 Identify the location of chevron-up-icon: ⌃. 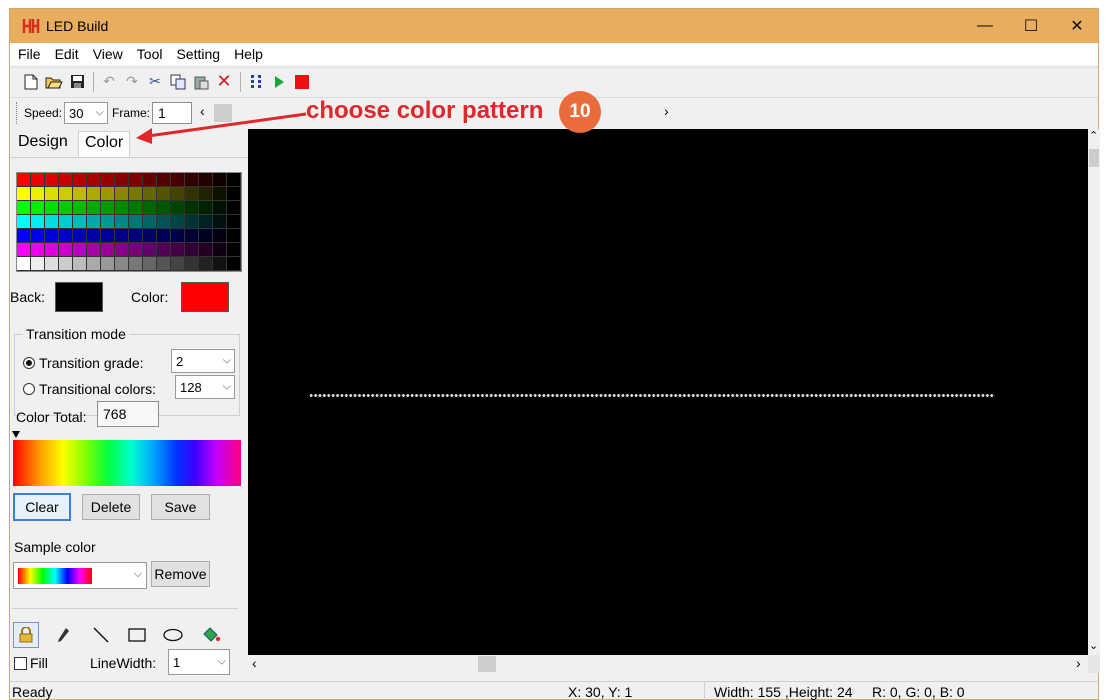
(1093, 135).